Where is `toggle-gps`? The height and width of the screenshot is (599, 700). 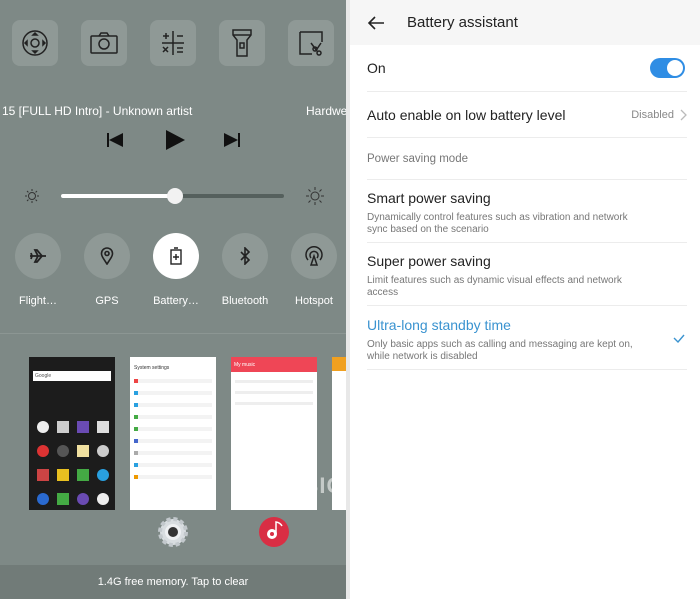
toggle-gps is located at coordinates (107, 256).